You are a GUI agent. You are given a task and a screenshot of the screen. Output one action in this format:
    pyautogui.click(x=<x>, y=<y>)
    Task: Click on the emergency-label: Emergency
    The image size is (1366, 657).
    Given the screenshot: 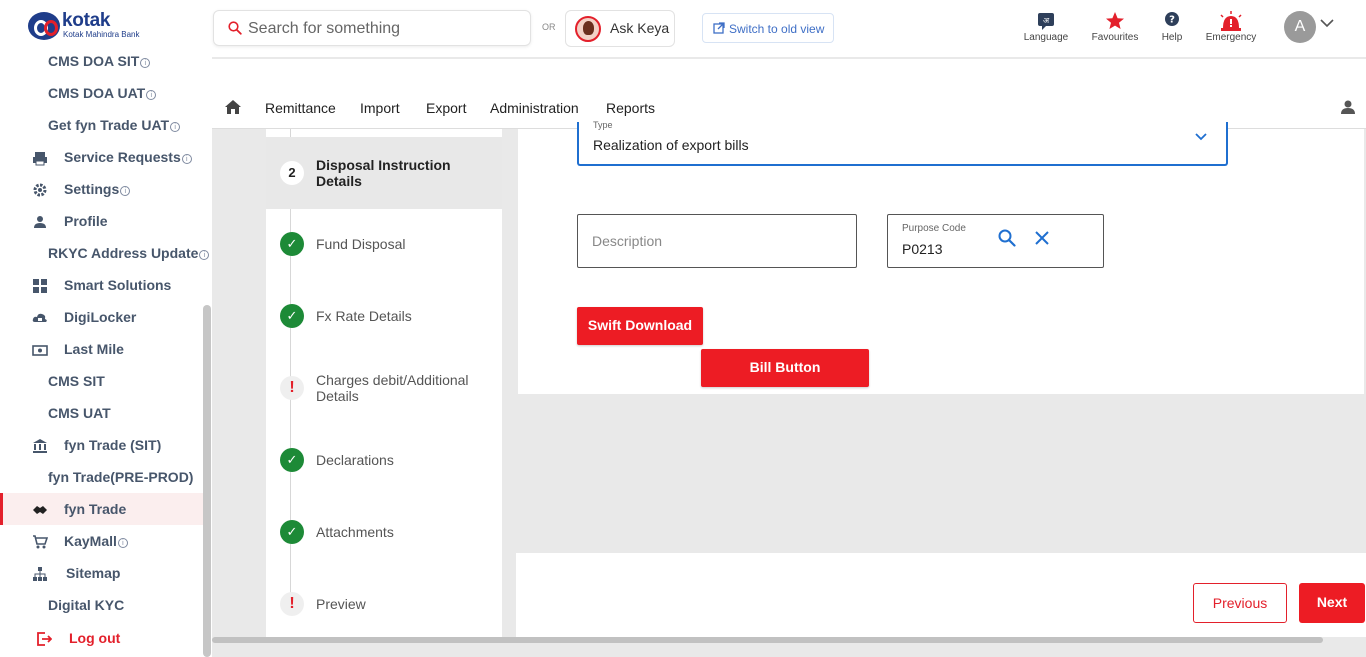 What is the action you would take?
    pyautogui.click(x=1231, y=37)
    